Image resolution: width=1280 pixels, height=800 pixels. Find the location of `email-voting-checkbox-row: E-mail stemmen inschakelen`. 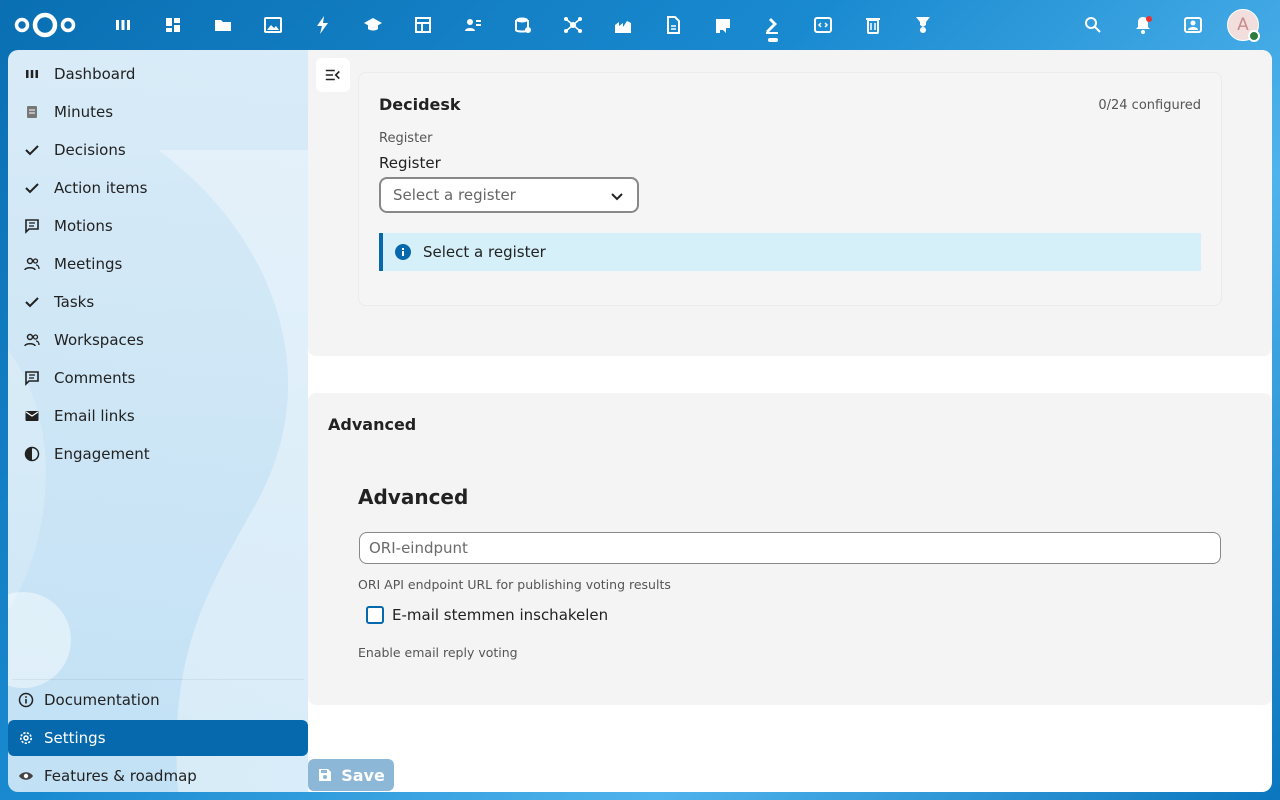

email-voting-checkbox-row: E-mail stemmen inschakelen is located at coordinates (487, 615).